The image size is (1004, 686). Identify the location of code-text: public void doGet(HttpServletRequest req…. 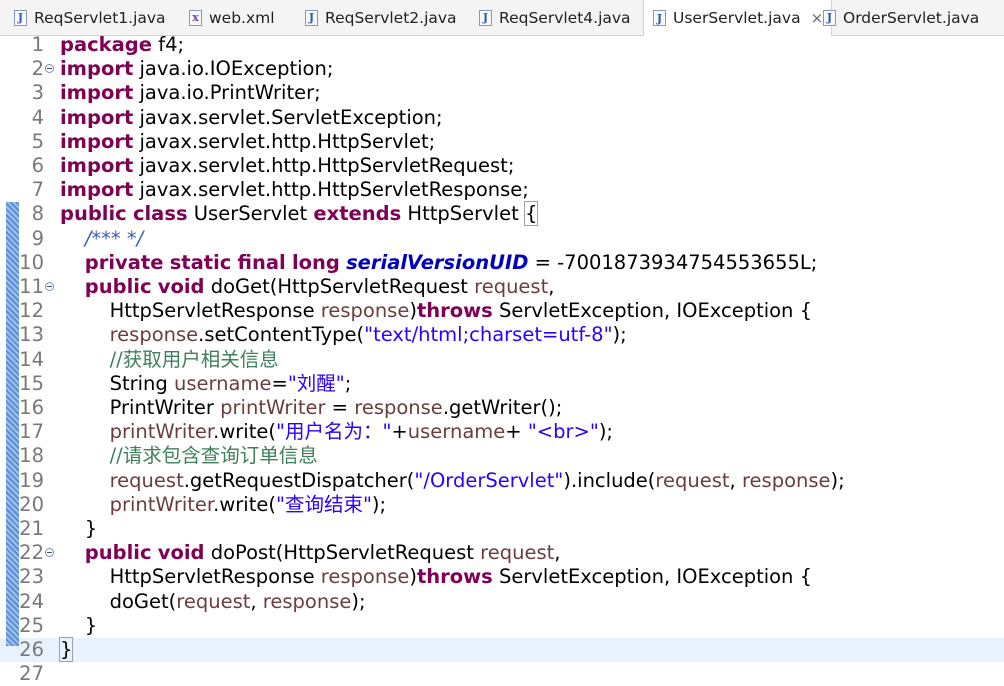
(307, 287).